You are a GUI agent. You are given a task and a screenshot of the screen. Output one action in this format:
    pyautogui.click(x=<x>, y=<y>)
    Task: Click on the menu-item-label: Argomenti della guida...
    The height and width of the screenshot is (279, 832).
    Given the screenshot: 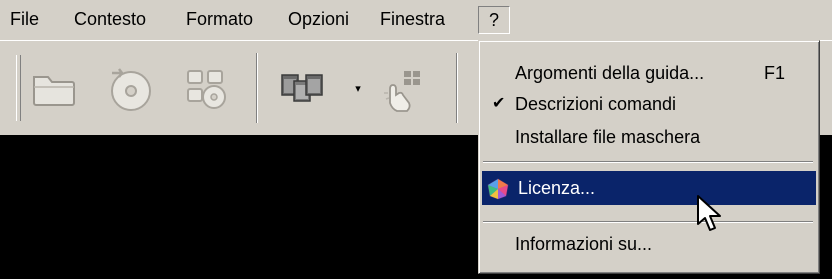 What is the action you would take?
    pyautogui.click(x=610, y=73)
    